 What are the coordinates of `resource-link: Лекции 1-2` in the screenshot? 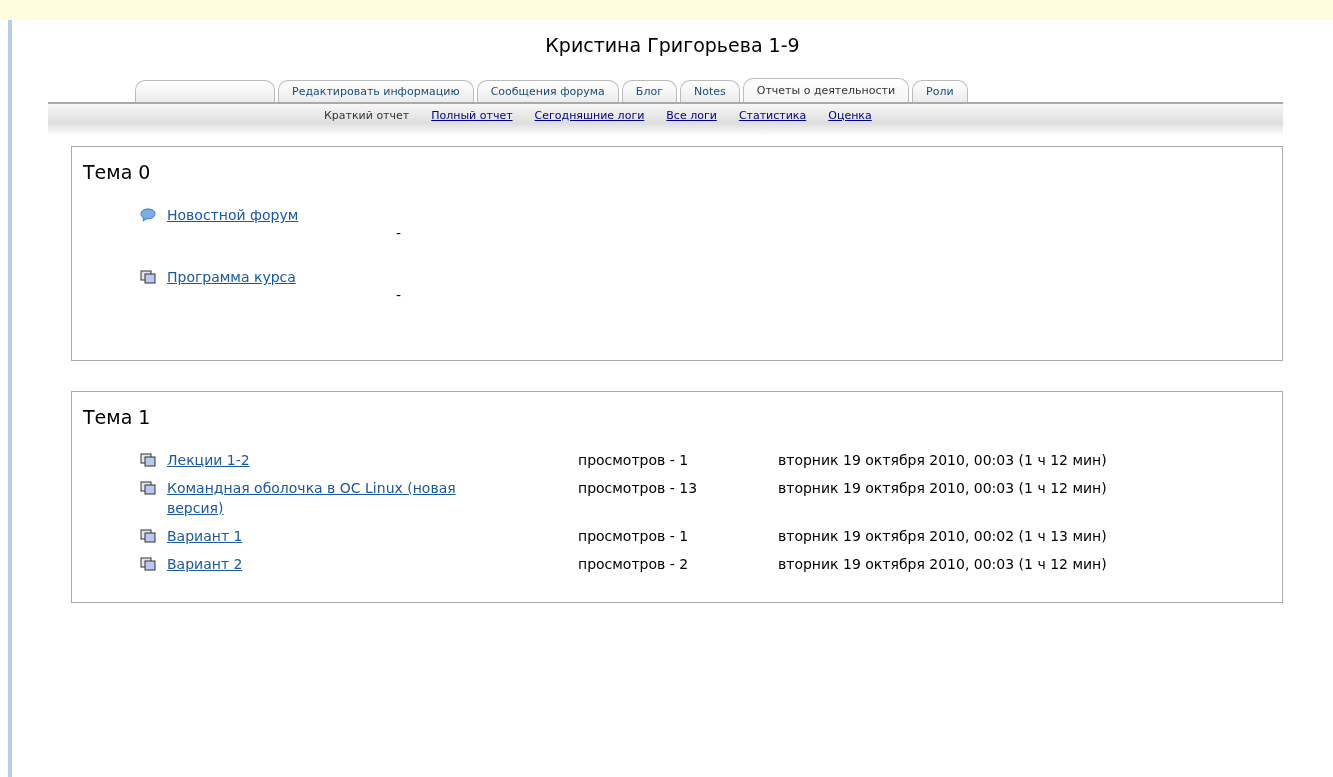 It's located at (208, 460).